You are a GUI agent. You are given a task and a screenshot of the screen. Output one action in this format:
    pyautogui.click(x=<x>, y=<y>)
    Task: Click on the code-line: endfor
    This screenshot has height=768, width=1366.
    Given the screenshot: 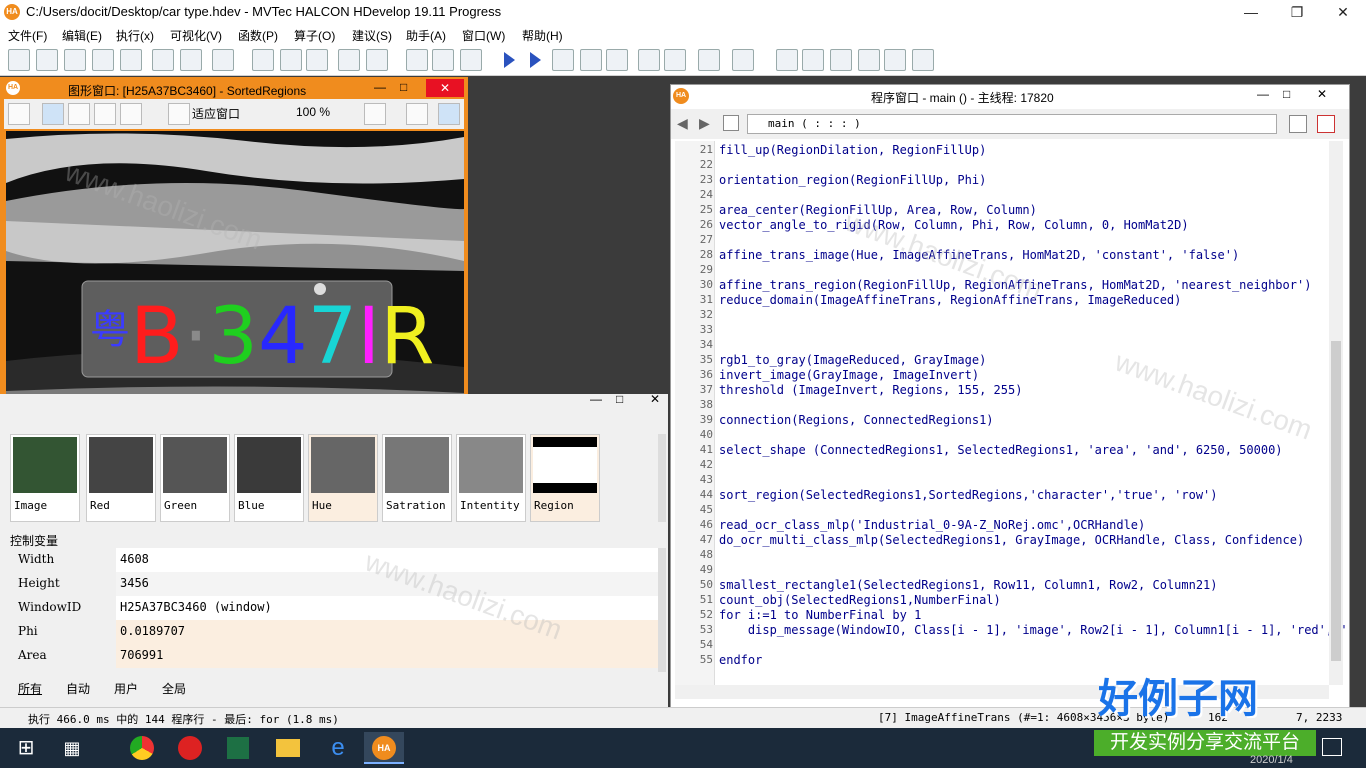 What is the action you would take?
    pyautogui.click(x=740, y=660)
    